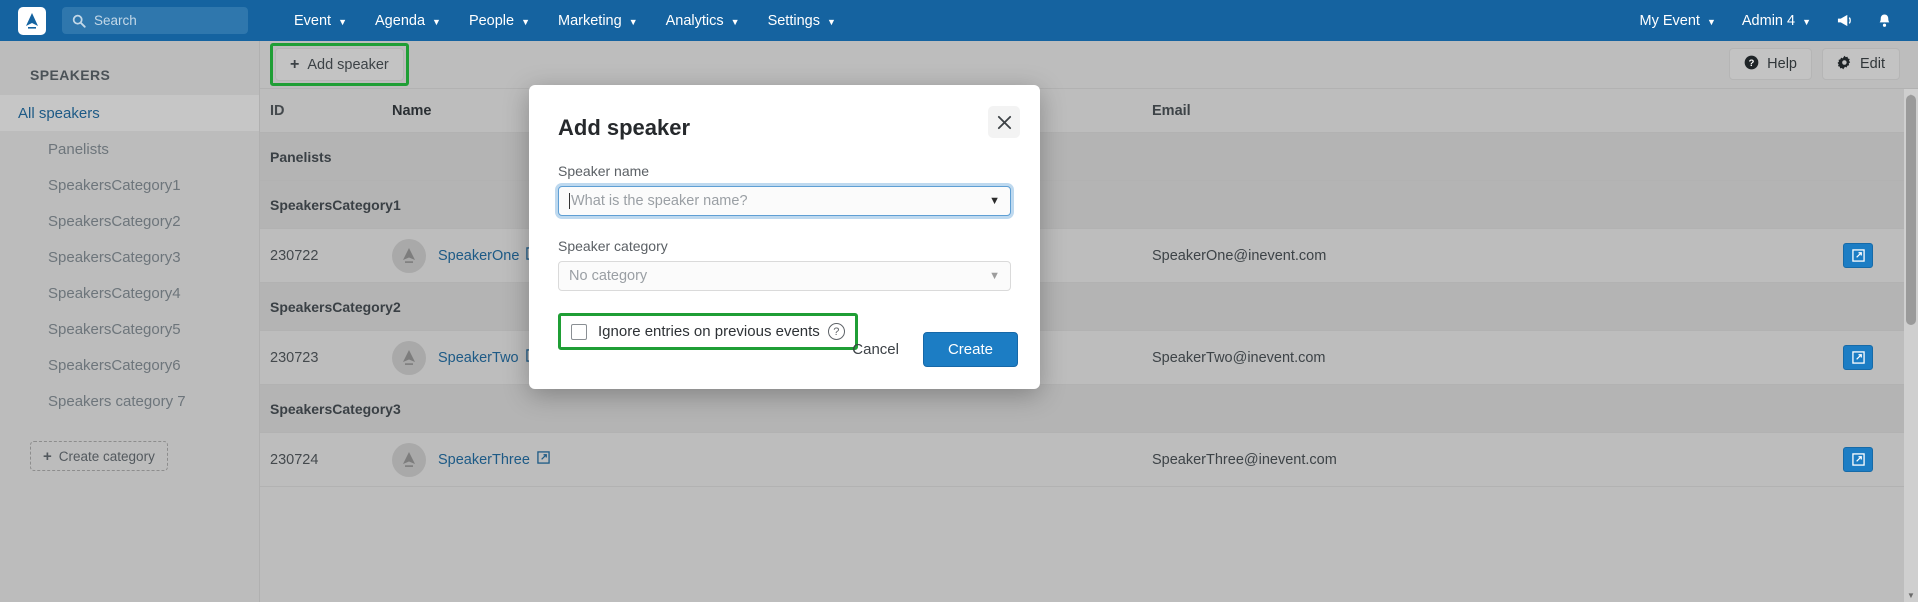  What do you see at coordinates (1844, 20) in the screenshot?
I see `megaphone-icon` at bounding box center [1844, 20].